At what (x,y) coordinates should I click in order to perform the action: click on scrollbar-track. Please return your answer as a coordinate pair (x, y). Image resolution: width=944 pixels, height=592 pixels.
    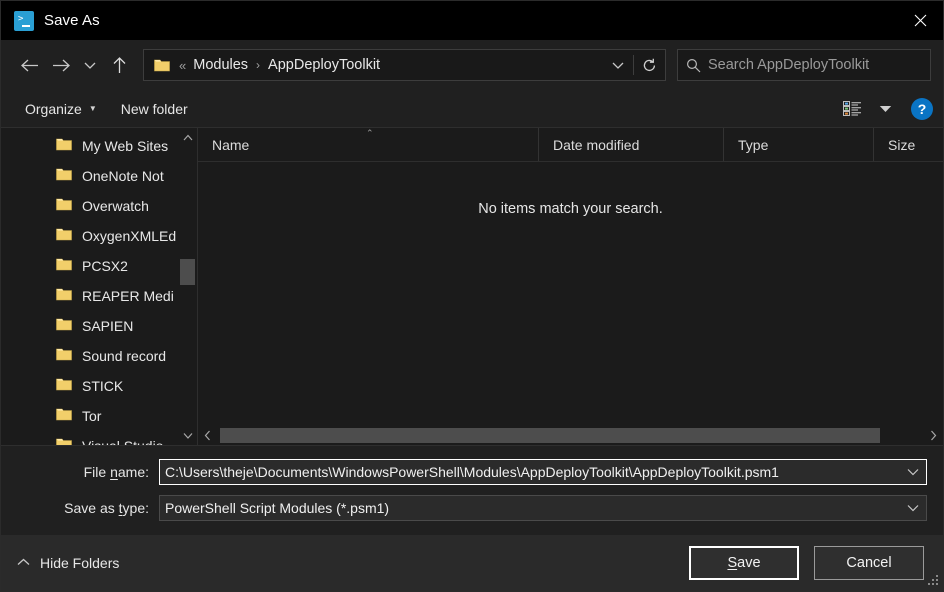
    Looking at the image, I should click on (187, 286).